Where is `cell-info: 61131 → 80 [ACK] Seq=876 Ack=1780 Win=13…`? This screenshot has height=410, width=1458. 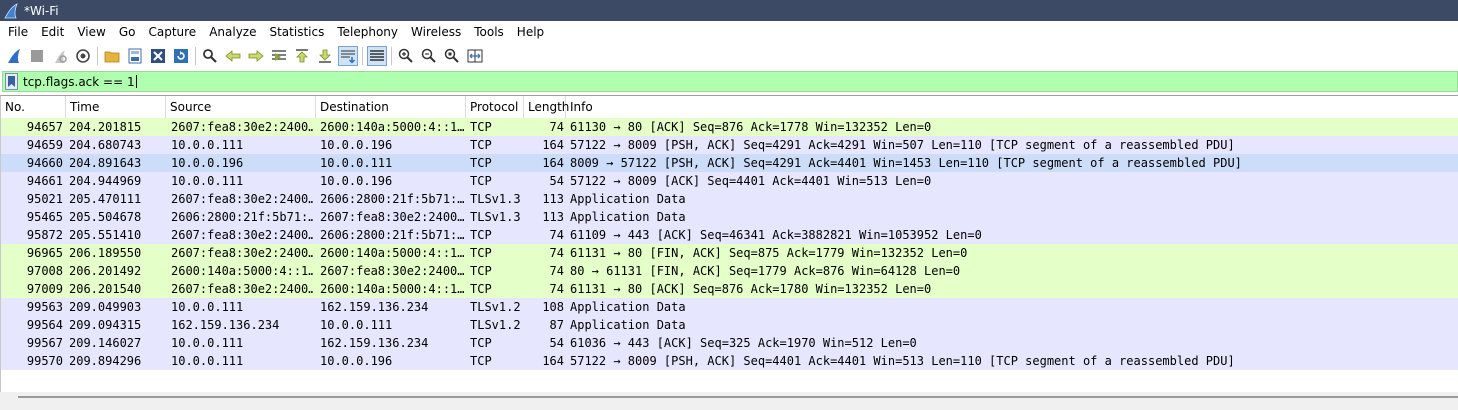
cell-info: 61131 → 80 [ACK] Seq=876 Ack=1780 Win=13… is located at coordinates (751, 289).